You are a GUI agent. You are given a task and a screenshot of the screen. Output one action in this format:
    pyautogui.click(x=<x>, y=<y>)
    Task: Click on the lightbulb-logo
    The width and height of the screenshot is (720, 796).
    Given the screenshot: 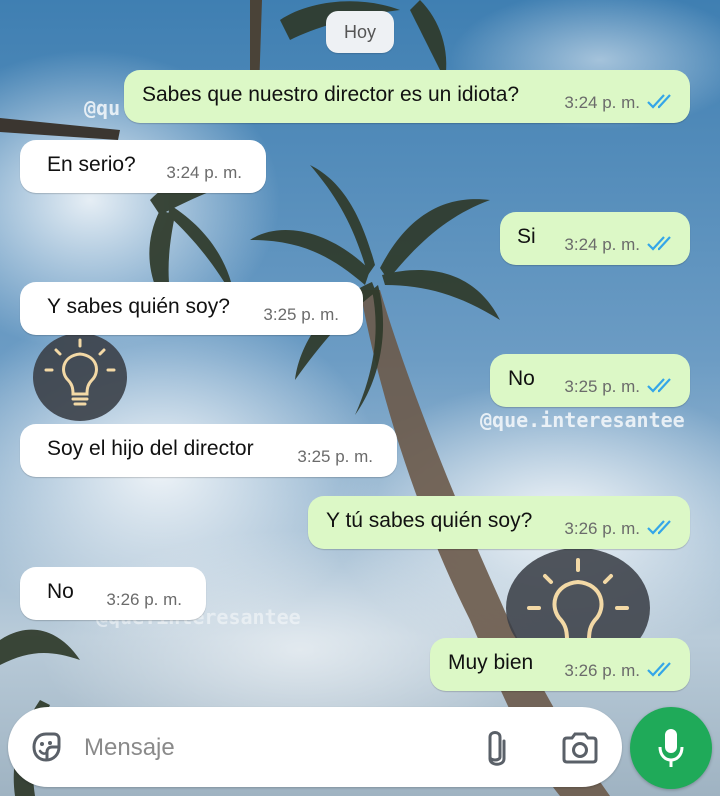 What is the action you would take?
    pyautogui.click(x=80, y=377)
    